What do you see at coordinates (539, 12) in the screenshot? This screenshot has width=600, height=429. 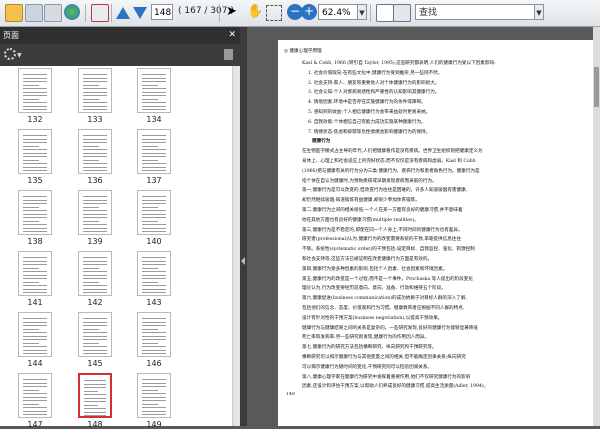 I see `search-dropdown-button: ▼` at bounding box center [539, 12].